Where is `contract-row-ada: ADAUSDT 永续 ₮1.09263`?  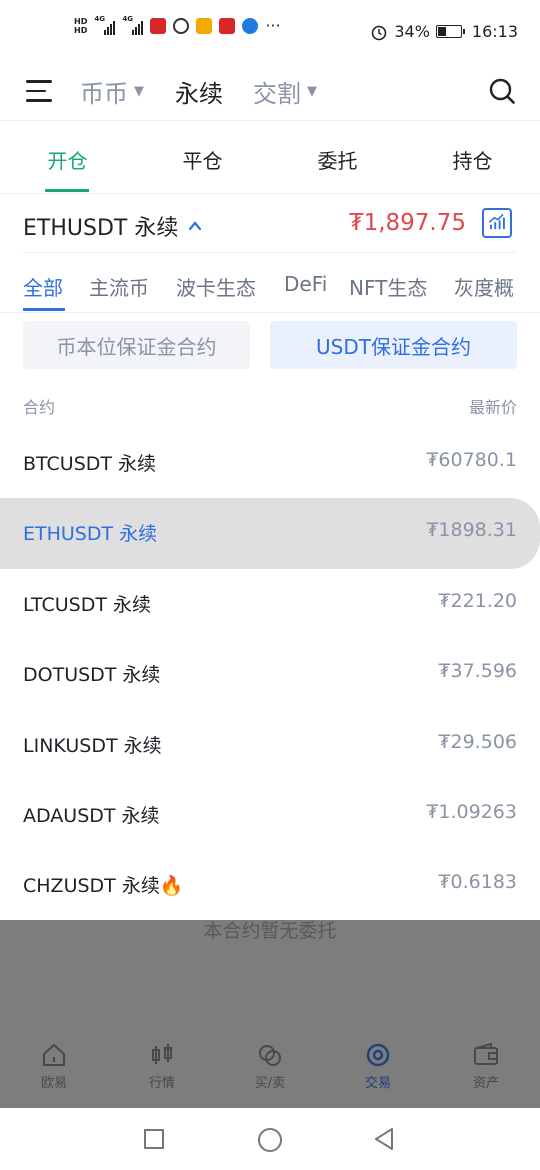
contract-row-ada: ADAUSDT 永续 ₮1.09263 is located at coordinates (270, 815).